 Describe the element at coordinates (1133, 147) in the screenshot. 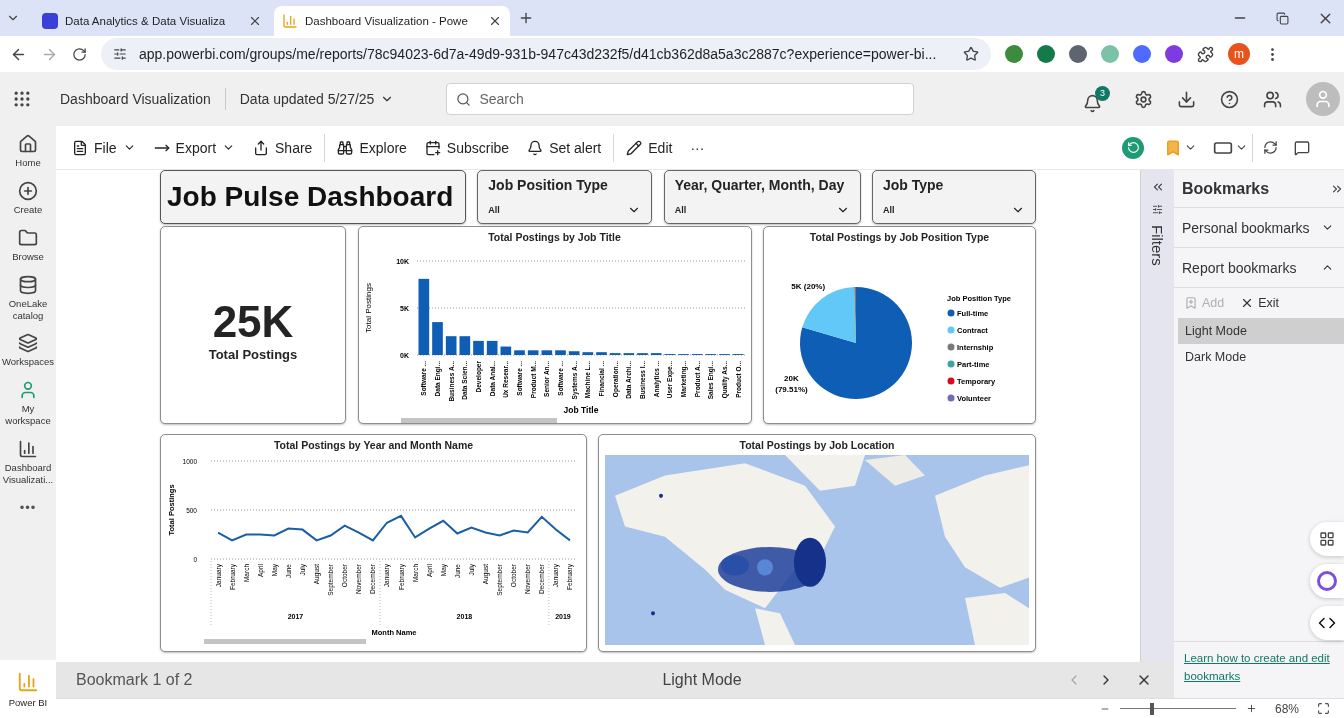

I see `reset-button` at that location.